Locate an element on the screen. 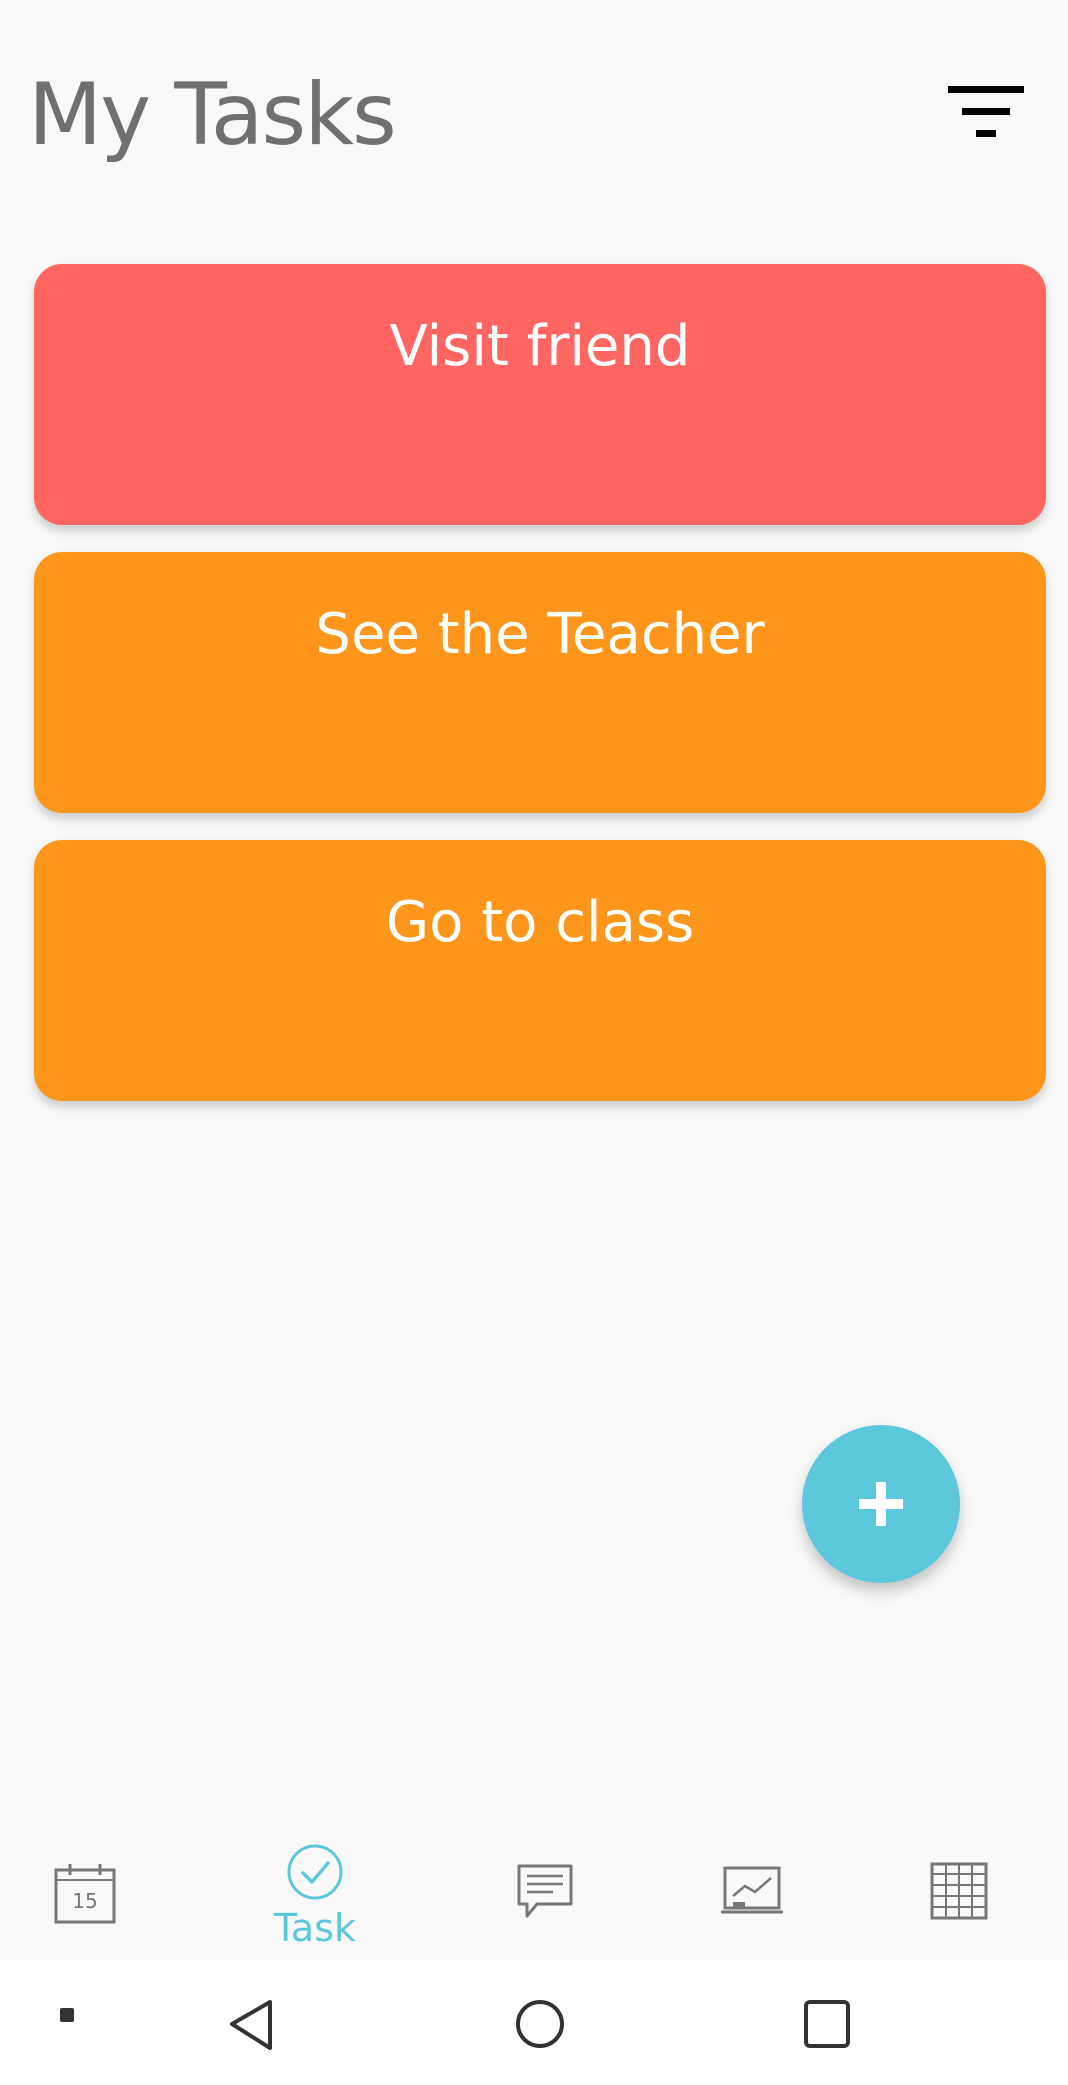 This screenshot has height=2085, width=1068. task-card: Visit friend is located at coordinates (540, 394).